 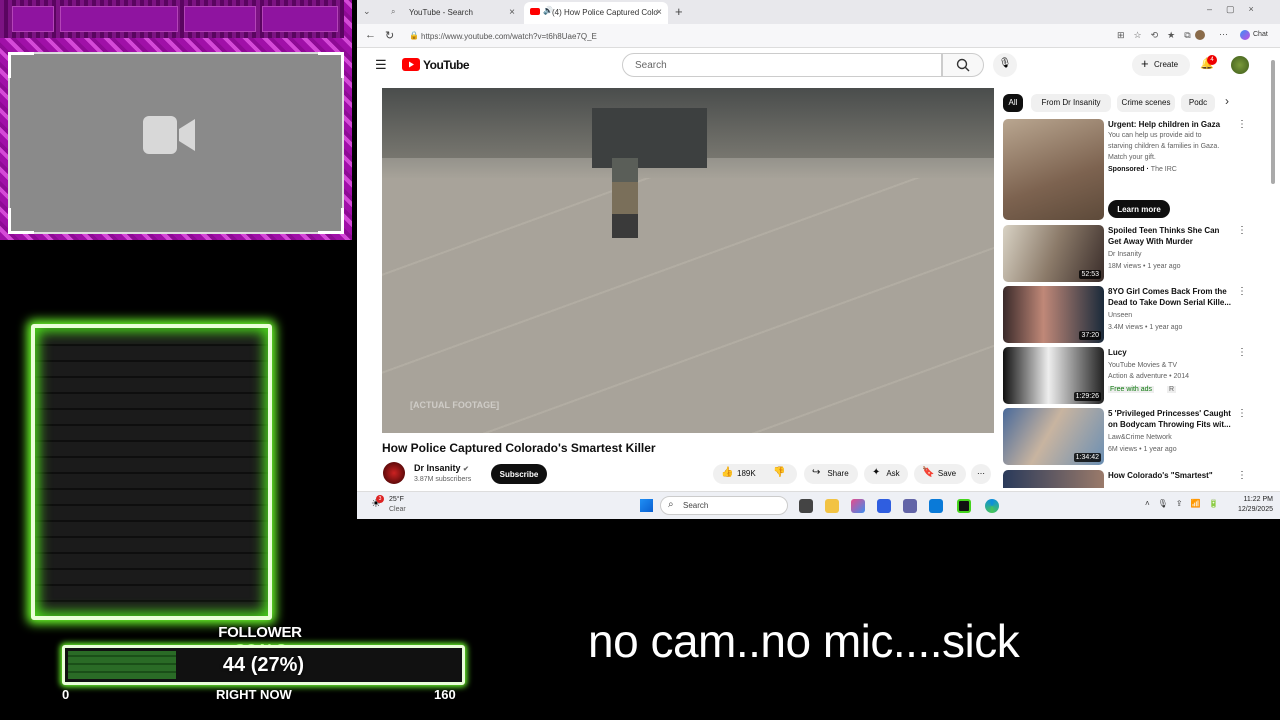 What do you see at coordinates (679, 11) in the screenshot?
I see `new-tab-button: +` at bounding box center [679, 11].